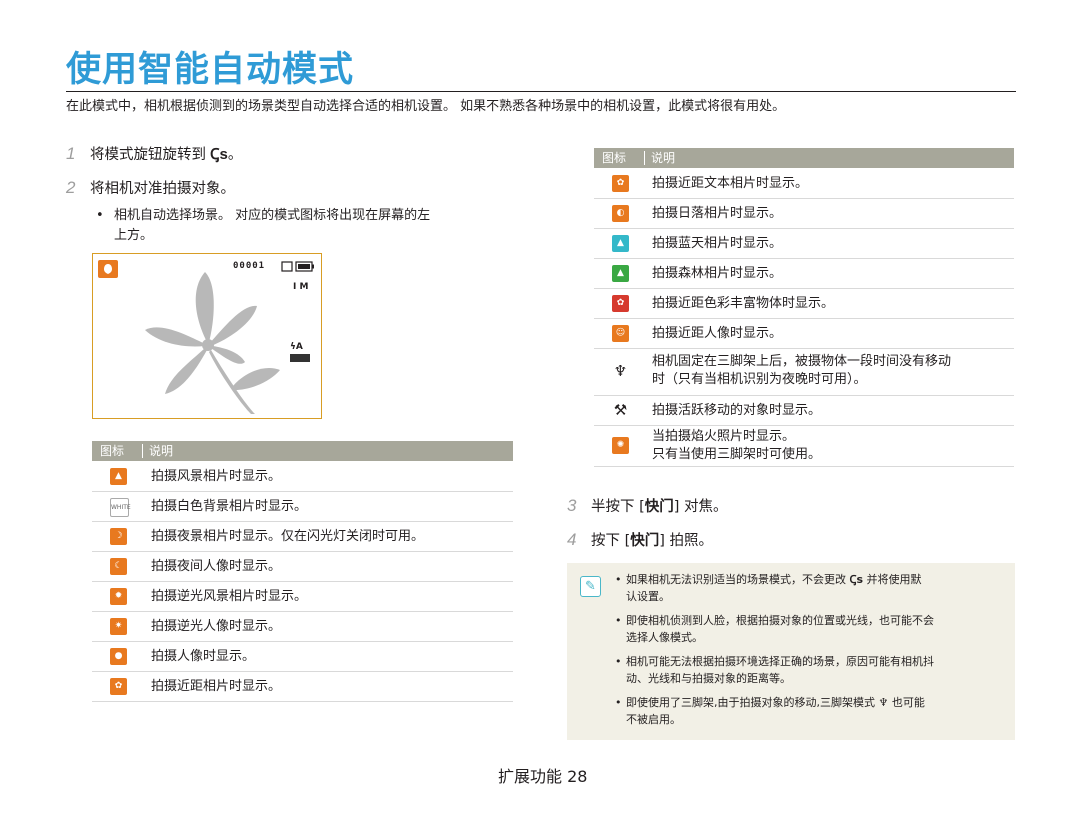  Describe the element at coordinates (272, 215) in the screenshot. I see `bullet-line-1: 相机自动选择场景。 对应的模式图标将出现在屏幕的左` at that location.